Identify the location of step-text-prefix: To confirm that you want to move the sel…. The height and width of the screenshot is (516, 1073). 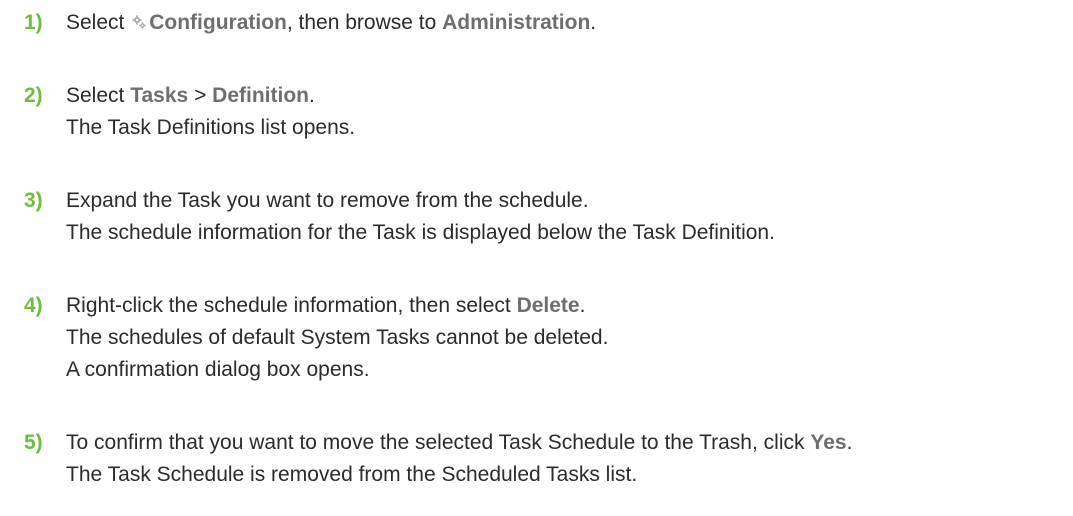
(435, 442).